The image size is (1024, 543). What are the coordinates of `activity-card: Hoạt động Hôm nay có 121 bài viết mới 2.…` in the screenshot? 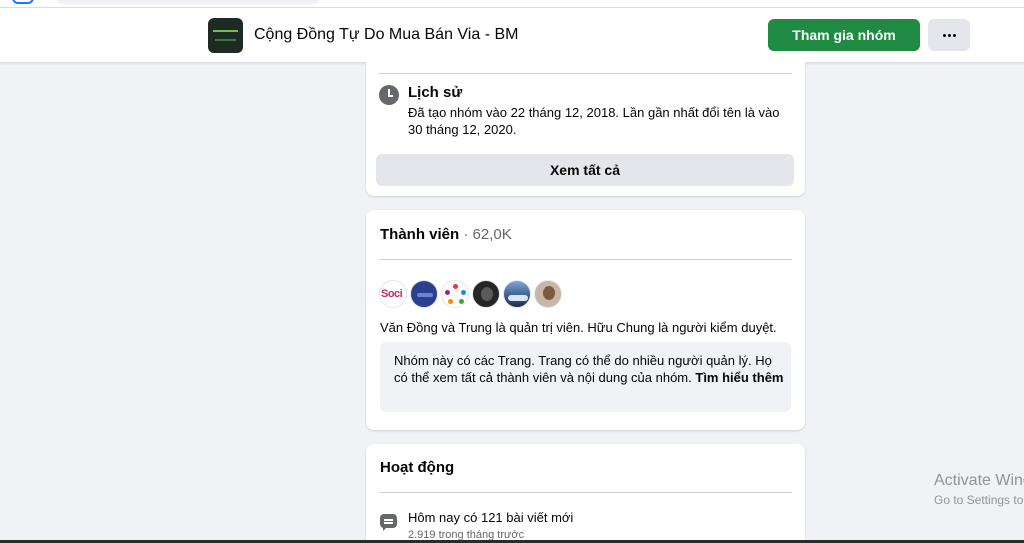 It's located at (585, 493).